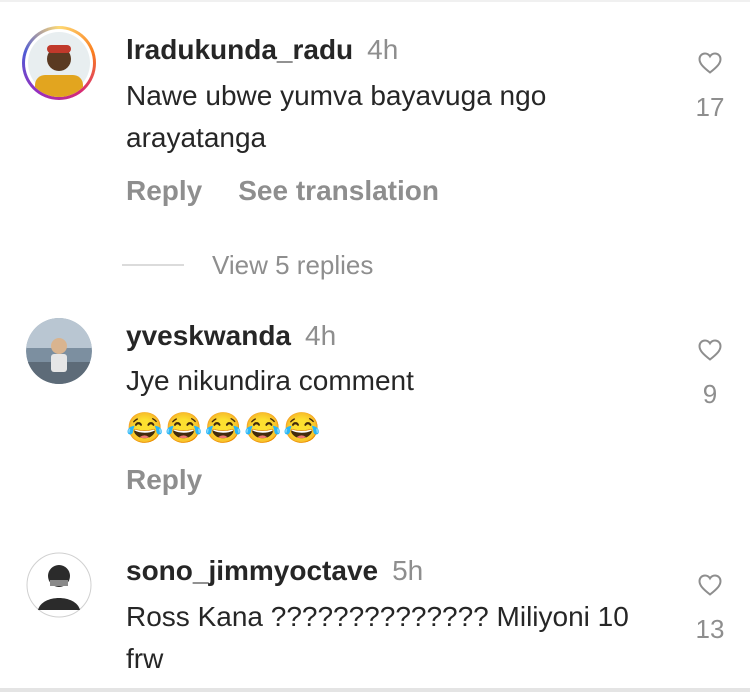 The width and height of the screenshot is (750, 692). Describe the element at coordinates (710, 107) in the screenshot. I see `like-count: 17` at that location.